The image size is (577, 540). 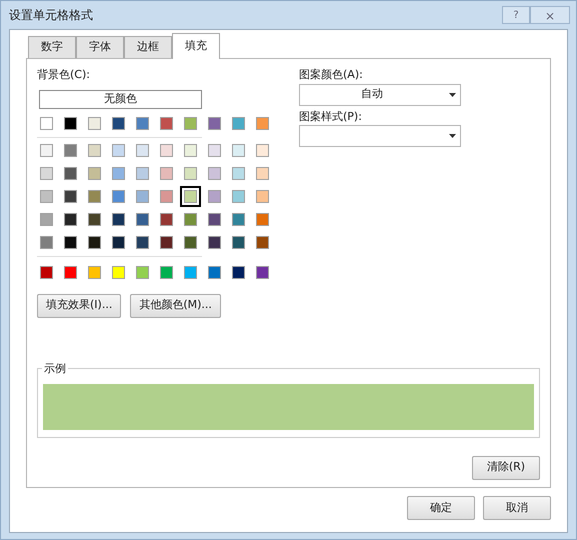 I want to click on help-button: ?, so click(x=516, y=15).